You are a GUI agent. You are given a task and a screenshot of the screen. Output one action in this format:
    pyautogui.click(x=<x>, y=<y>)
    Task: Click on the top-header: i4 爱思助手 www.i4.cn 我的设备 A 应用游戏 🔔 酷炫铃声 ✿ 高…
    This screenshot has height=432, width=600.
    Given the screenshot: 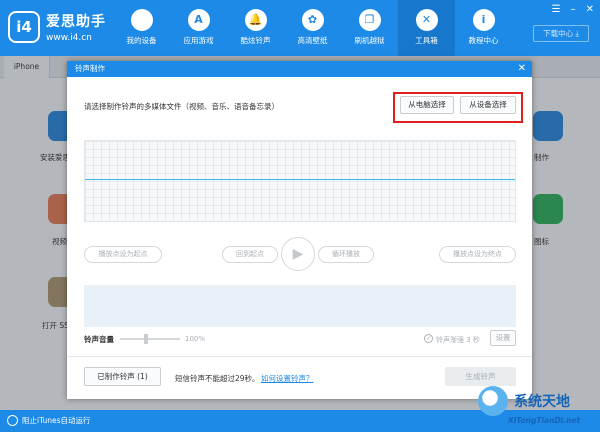 What is the action you would take?
    pyautogui.click(x=300, y=28)
    